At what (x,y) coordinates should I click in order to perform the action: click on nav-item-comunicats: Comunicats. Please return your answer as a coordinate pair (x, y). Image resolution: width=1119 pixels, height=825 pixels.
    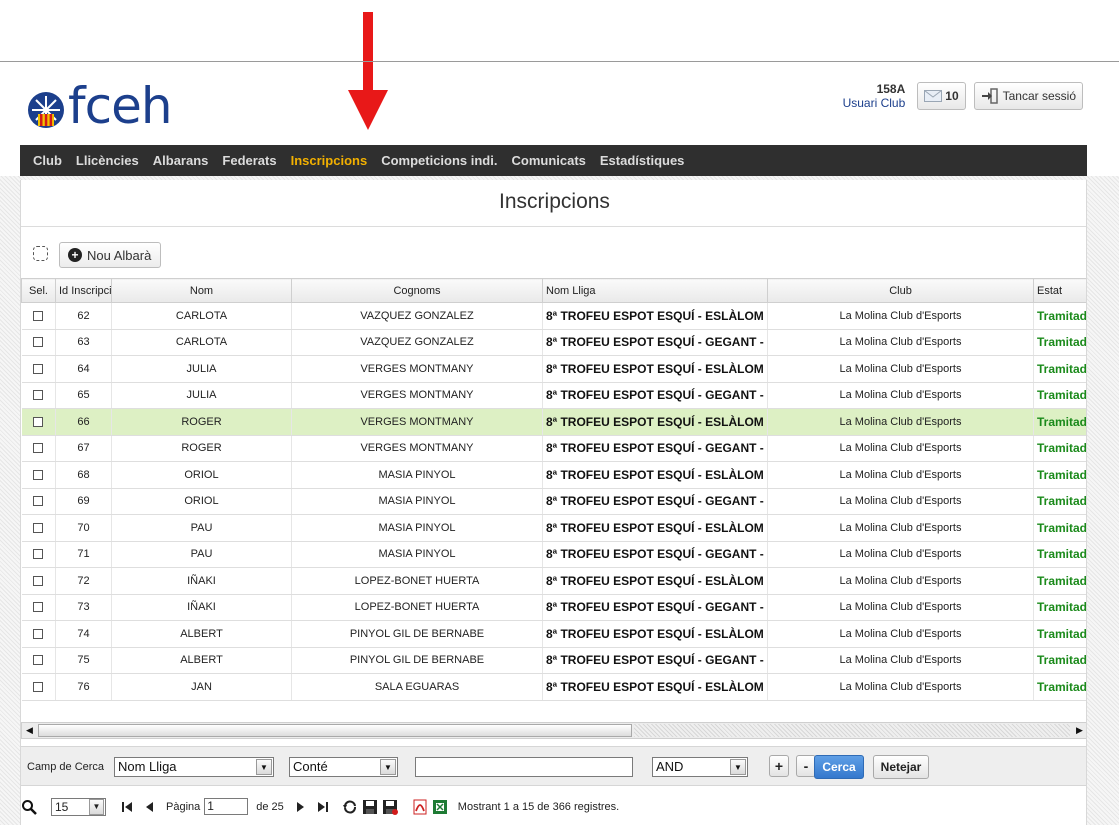
    Looking at the image, I should click on (548, 160).